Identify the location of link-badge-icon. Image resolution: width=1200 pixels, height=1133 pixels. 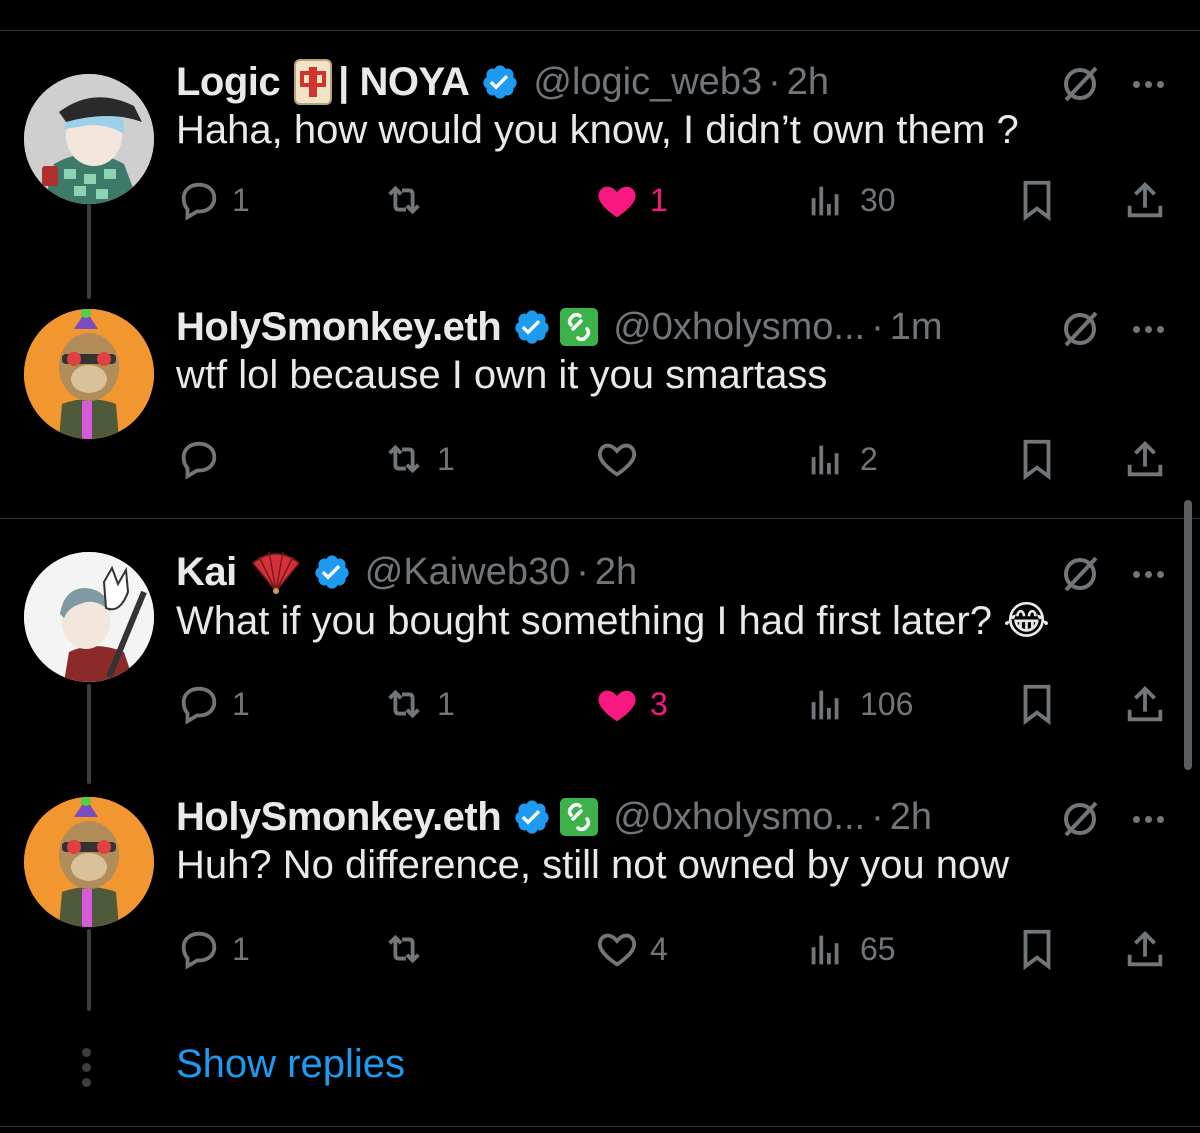
(579, 327).